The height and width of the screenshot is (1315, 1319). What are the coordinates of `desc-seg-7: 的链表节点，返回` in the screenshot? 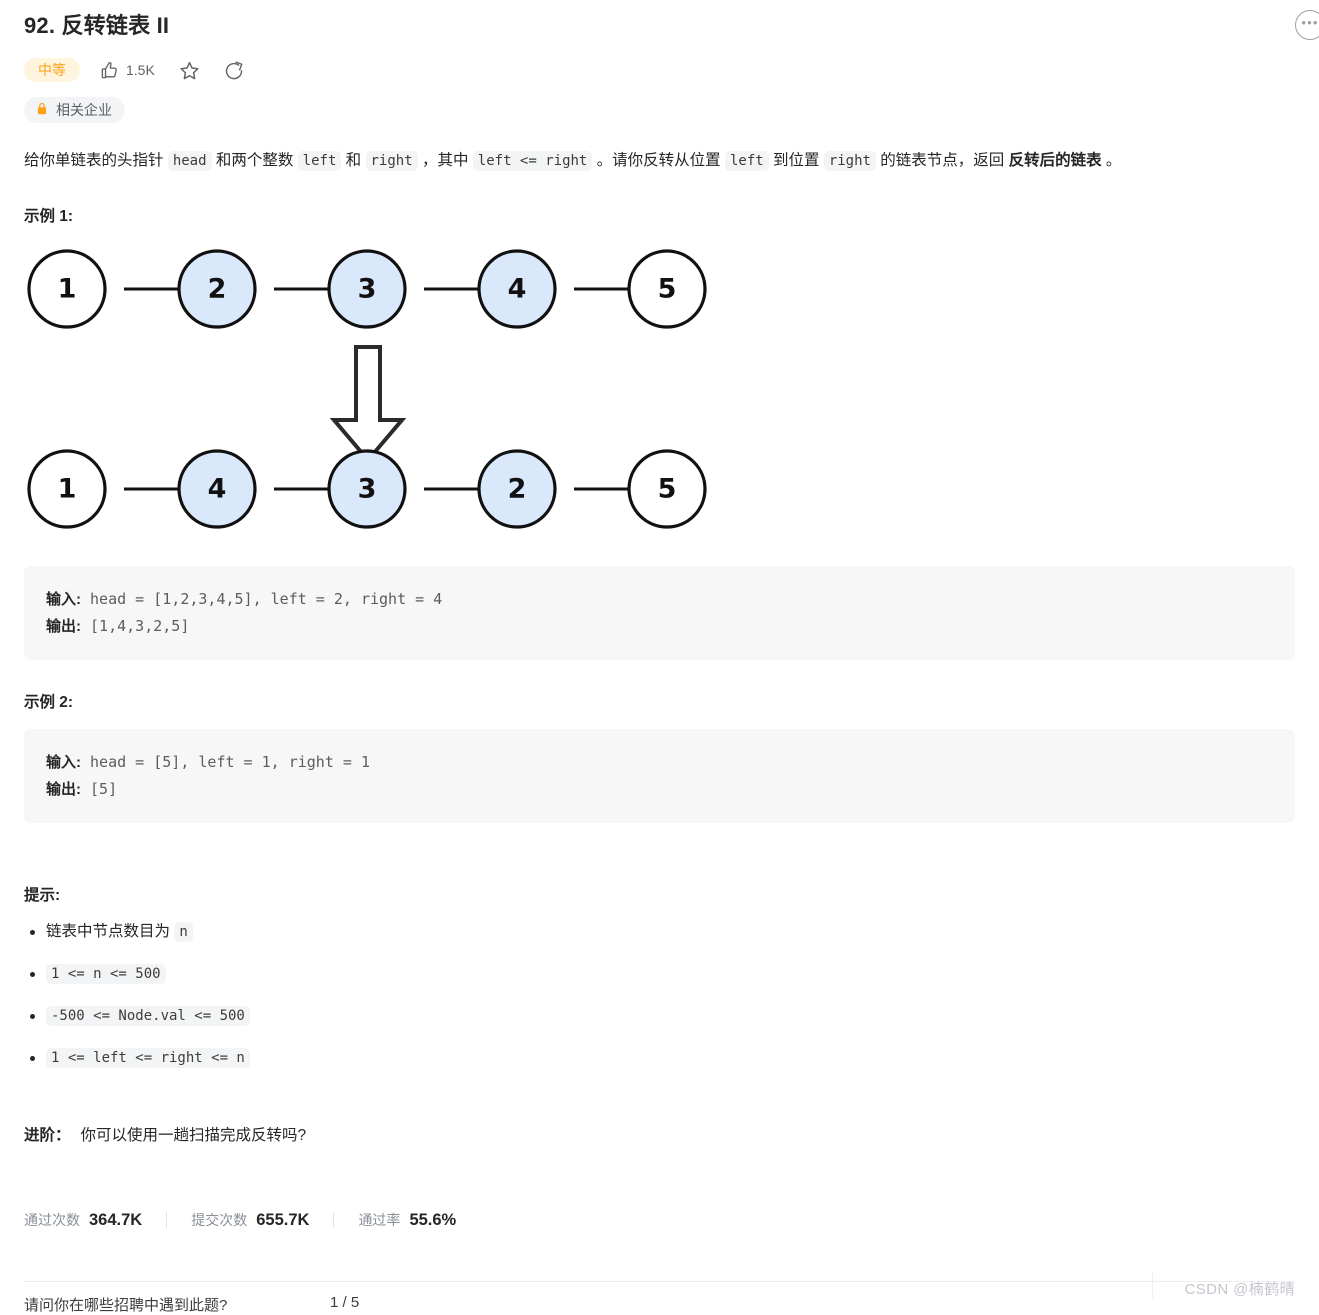 It's located at (942, 160).